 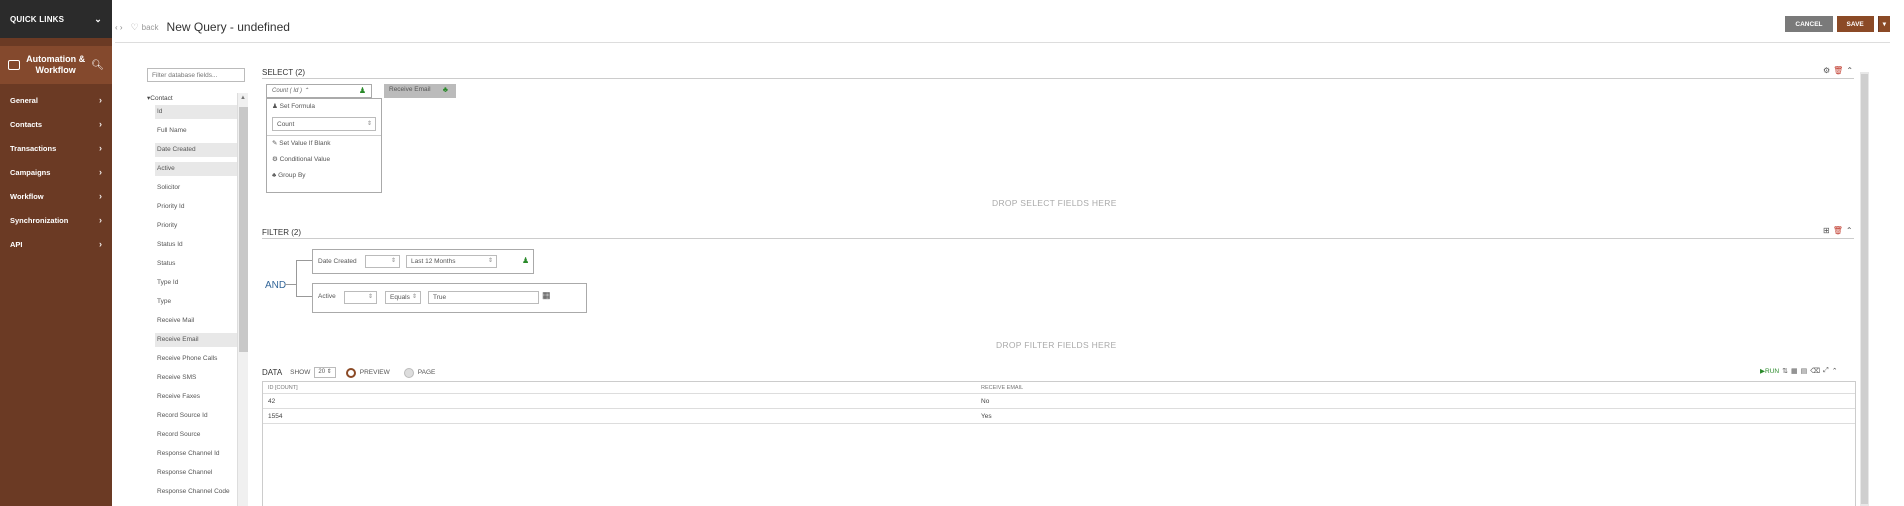 What do you see at coordinates (1809, 24) in the screenshot?
I see `cancel-button: CANCEL` at bounding box center [1809, 24].